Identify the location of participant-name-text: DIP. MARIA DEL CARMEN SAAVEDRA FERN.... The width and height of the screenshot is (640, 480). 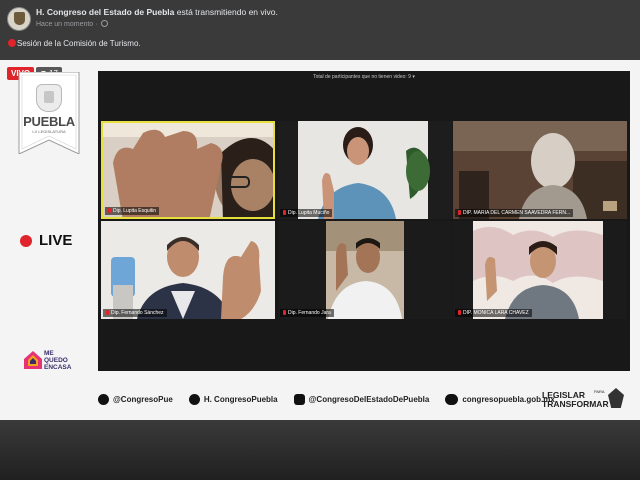
(517, 213).